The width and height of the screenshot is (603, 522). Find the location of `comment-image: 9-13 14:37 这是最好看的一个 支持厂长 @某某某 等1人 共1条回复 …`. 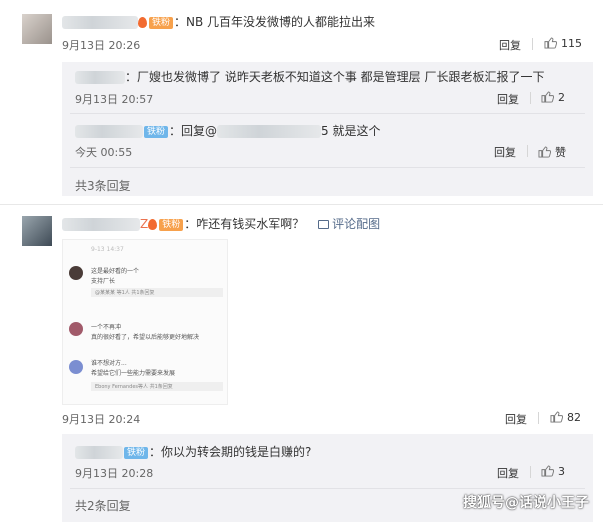

comment-image: 9-13 14:37 这是最好看的一个 支持厂长 @某某某 等1人 共1条回复 … is located at coordinates (145, 322).